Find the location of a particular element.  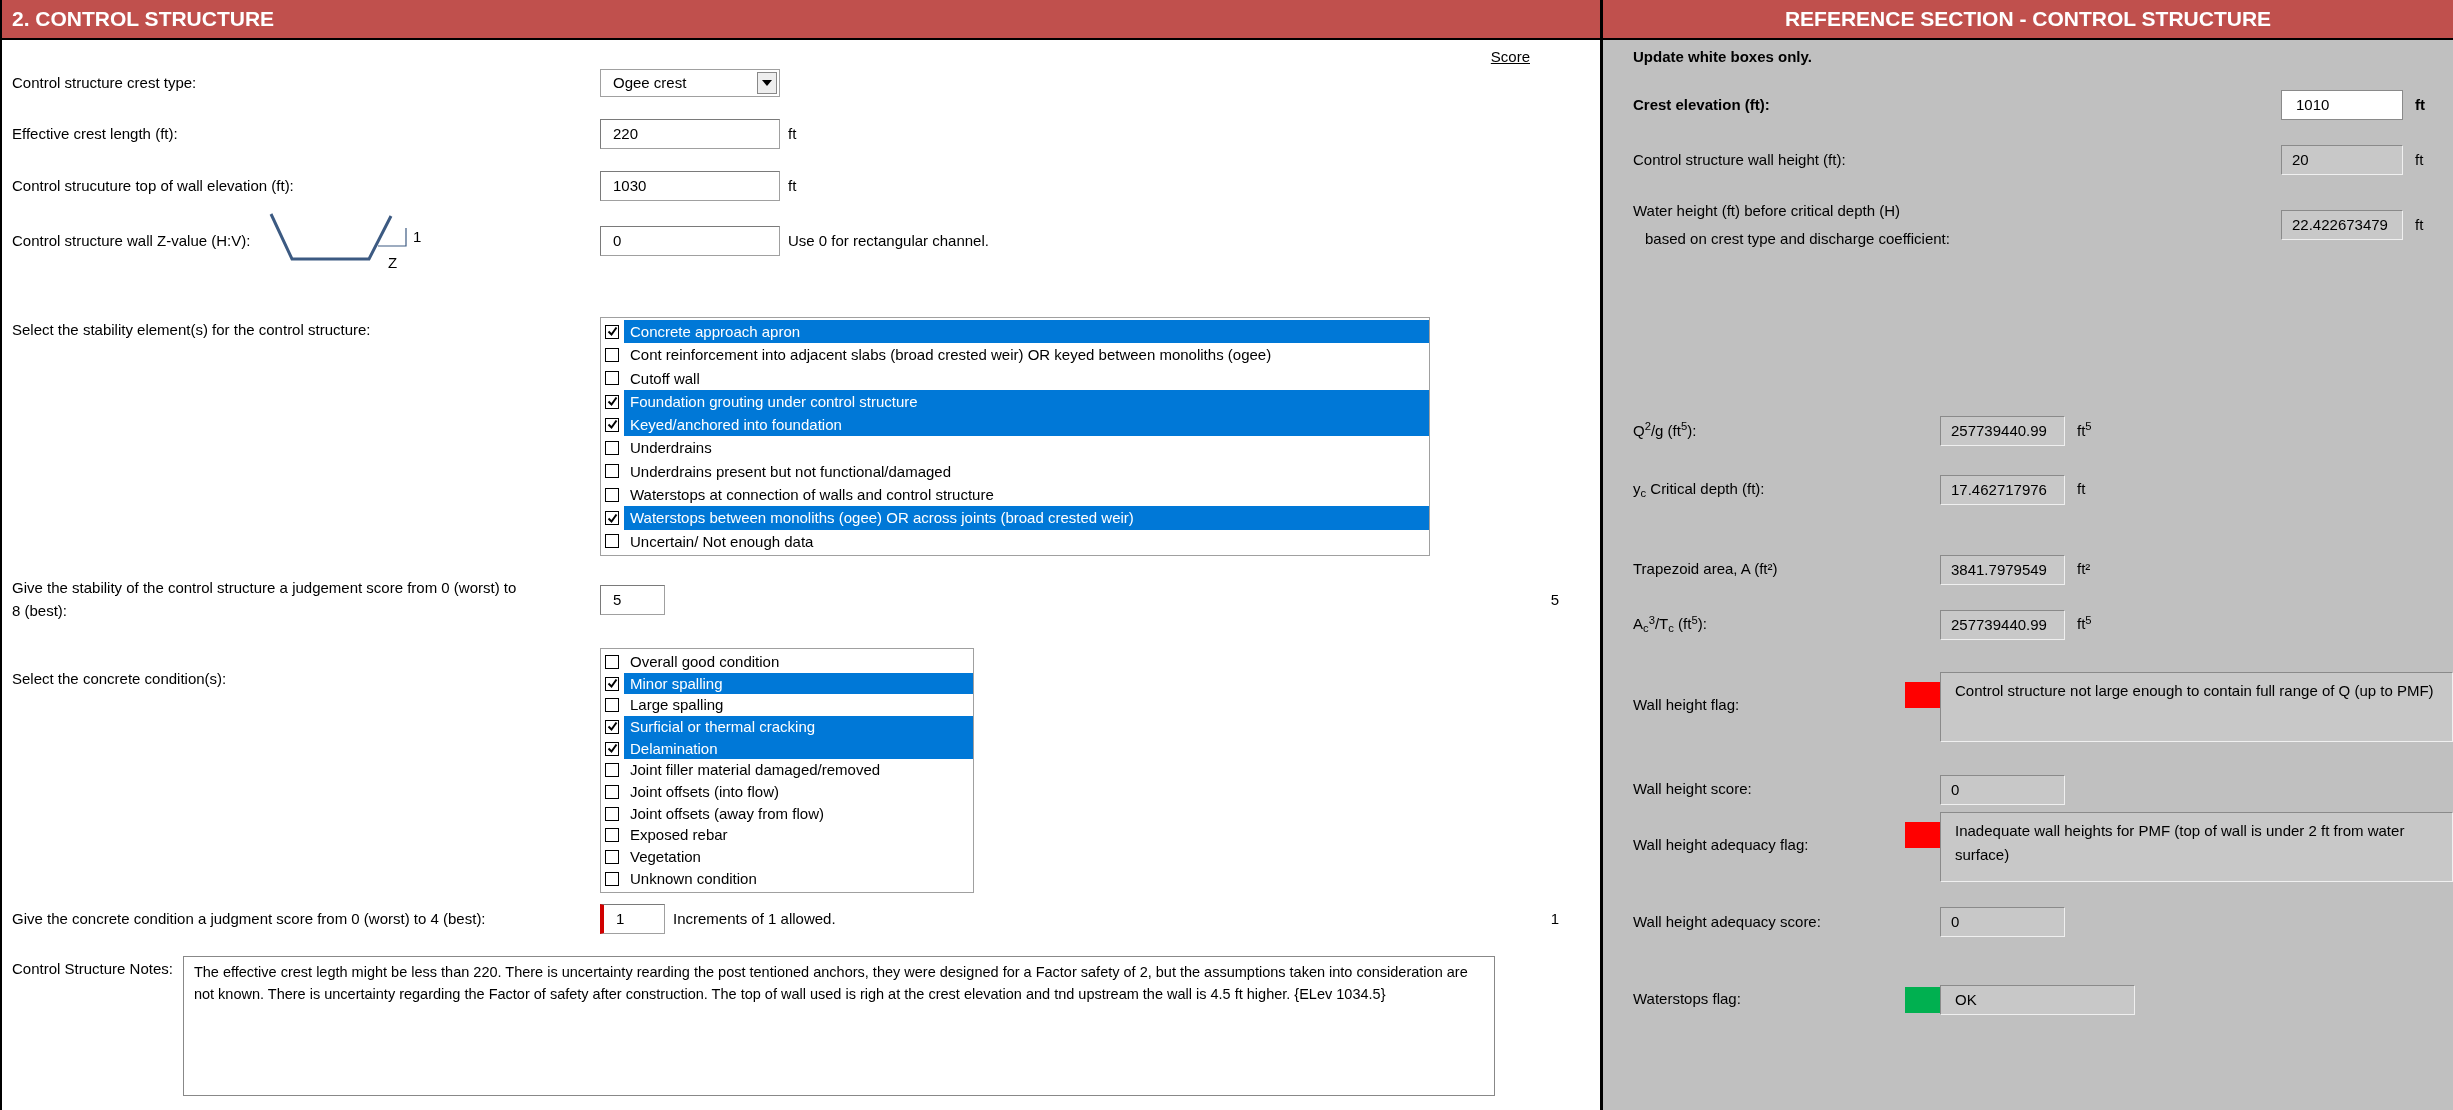

flag-message: Inadequate wall heights for PMF (top of wall is under 2 ft from water surface) is located at coordinates (2196, 847).